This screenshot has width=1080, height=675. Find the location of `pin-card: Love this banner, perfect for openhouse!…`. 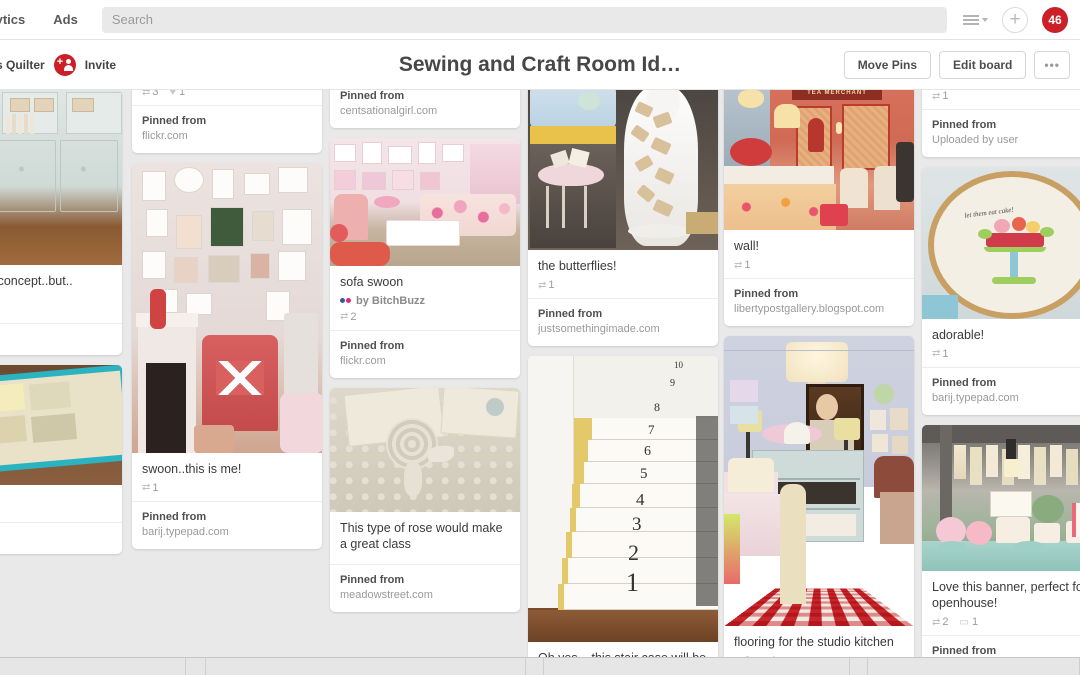

pin-card: Love this banner, perfect for openhouse!… is located at coordinates (1001, 540).